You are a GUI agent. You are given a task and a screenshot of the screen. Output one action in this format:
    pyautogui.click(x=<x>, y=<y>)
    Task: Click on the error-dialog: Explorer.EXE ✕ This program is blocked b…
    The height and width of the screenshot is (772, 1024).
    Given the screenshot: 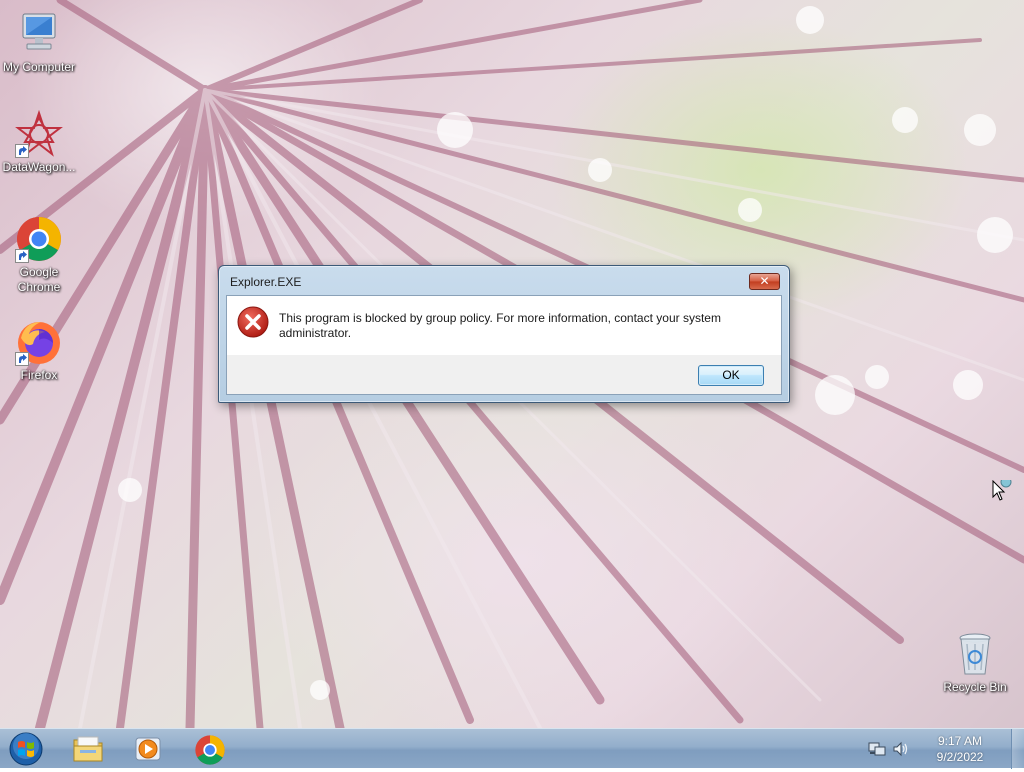 What is the action you would take?
    pyautogui.click(x=504, y=334)
    